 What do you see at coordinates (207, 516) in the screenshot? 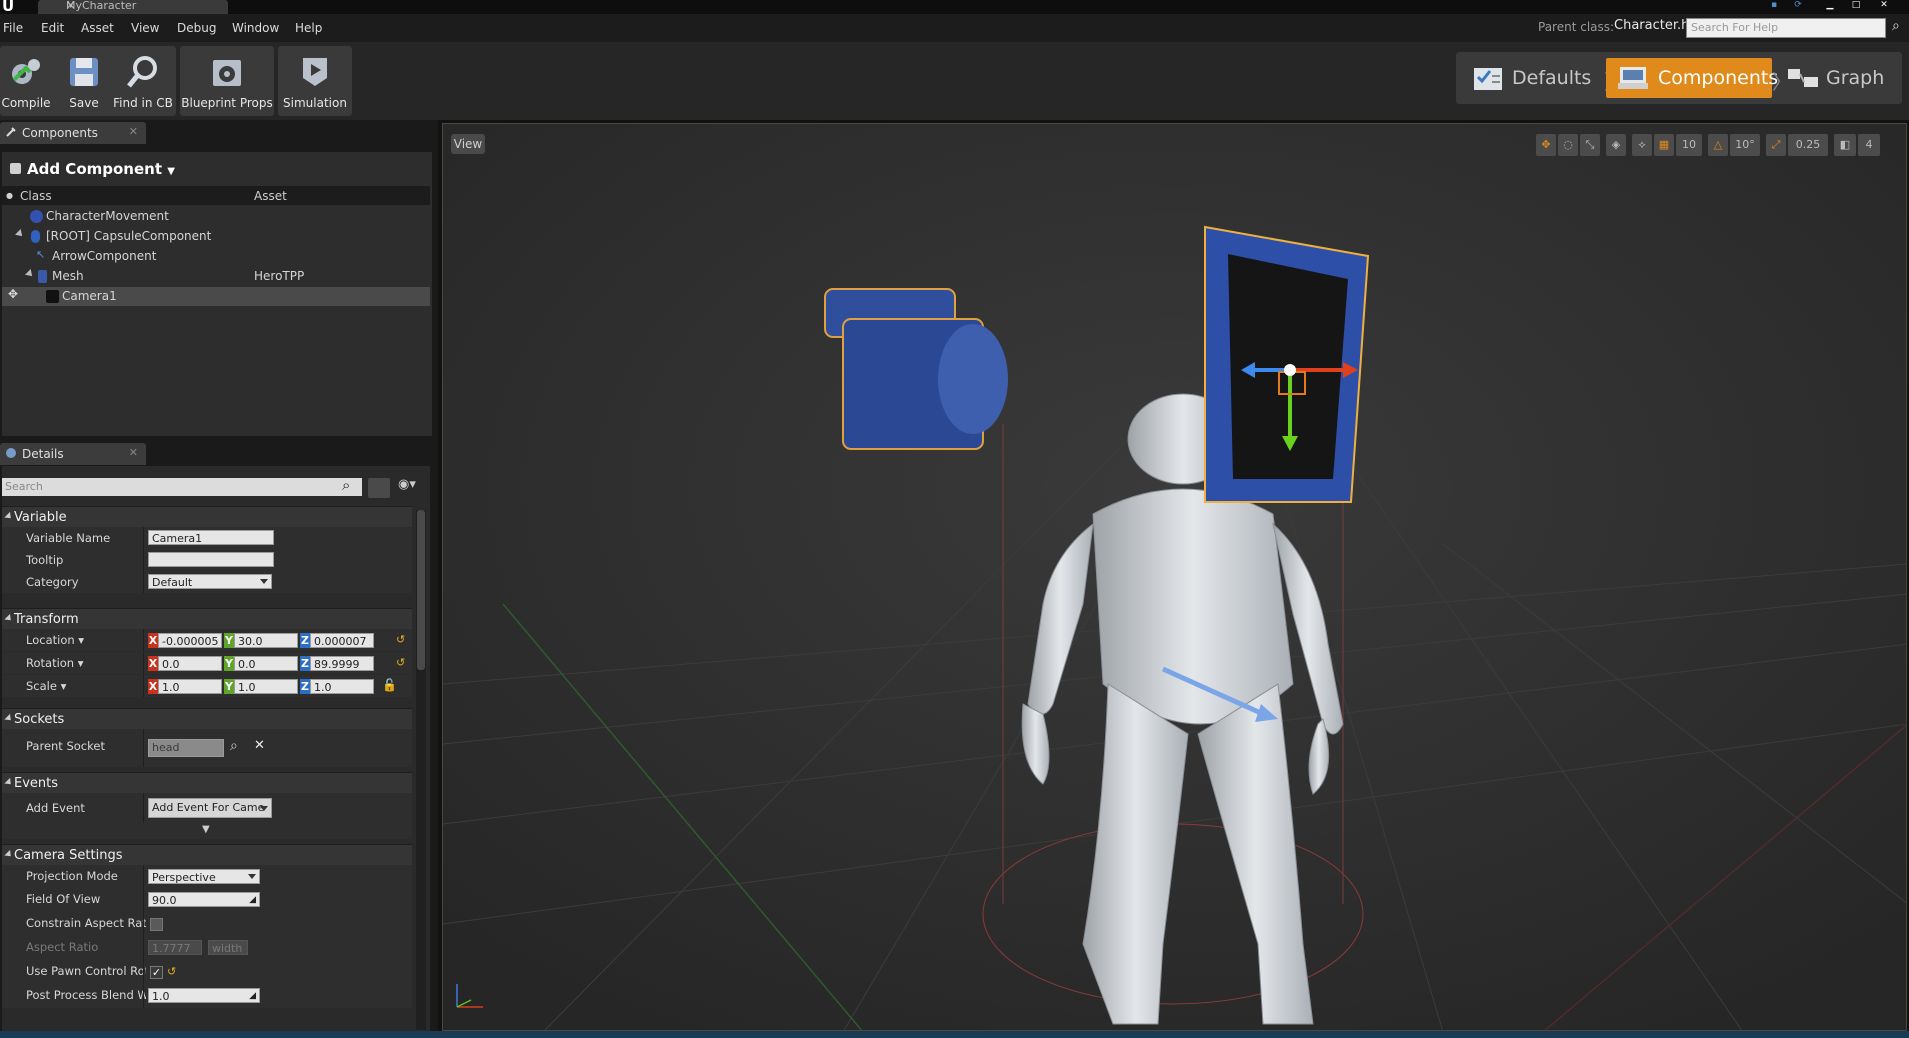
I see `category-variable: Variable` at bounding box center [207, 516].